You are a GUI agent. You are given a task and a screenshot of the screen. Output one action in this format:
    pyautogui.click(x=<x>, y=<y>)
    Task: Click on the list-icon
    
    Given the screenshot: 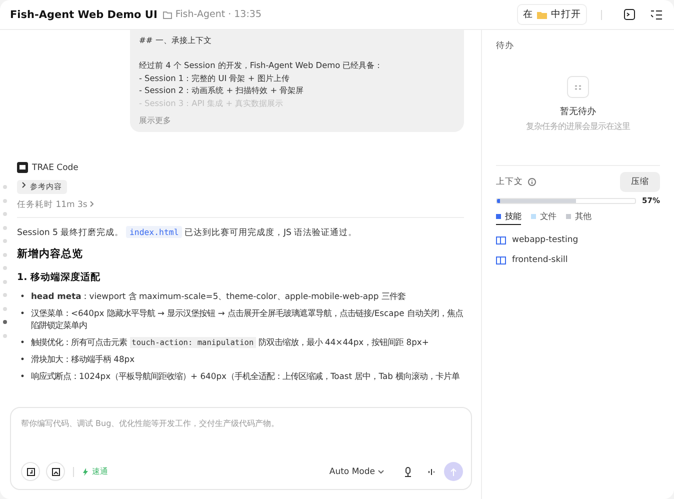 What is the action you would take?
    pyautogui.click(x=656, y=15)
    